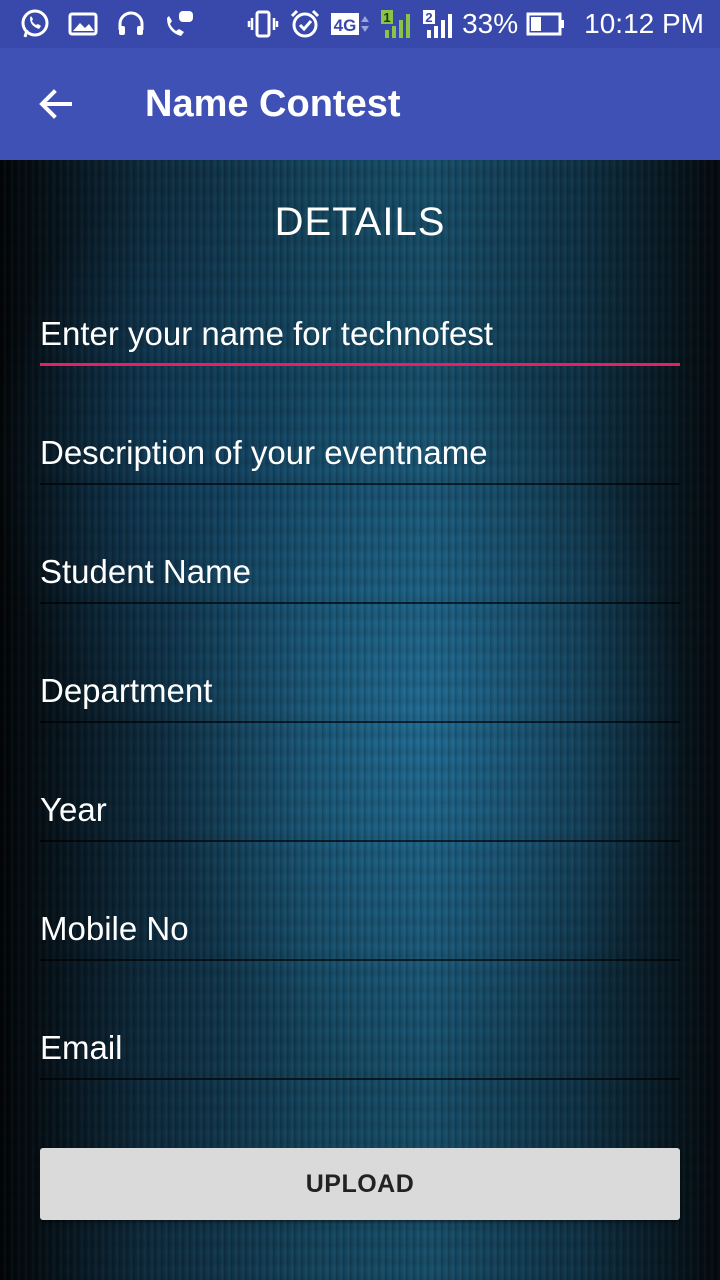 This screenshot has width=720, height=1280. Describe the element at coordinates (386, 17) in the screenshot. I see `svg-text: 1` at that location.